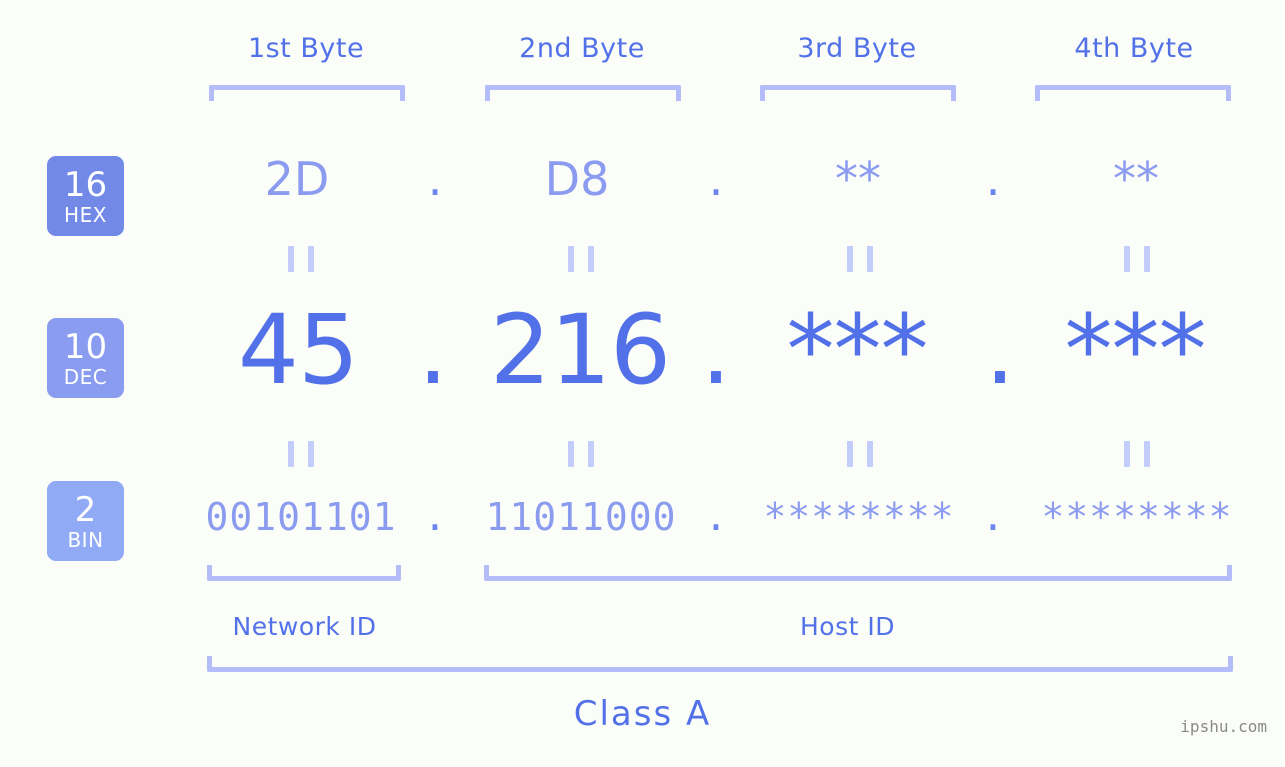  I want to click on bin-octet-2: 11011000, so click(581, 517).